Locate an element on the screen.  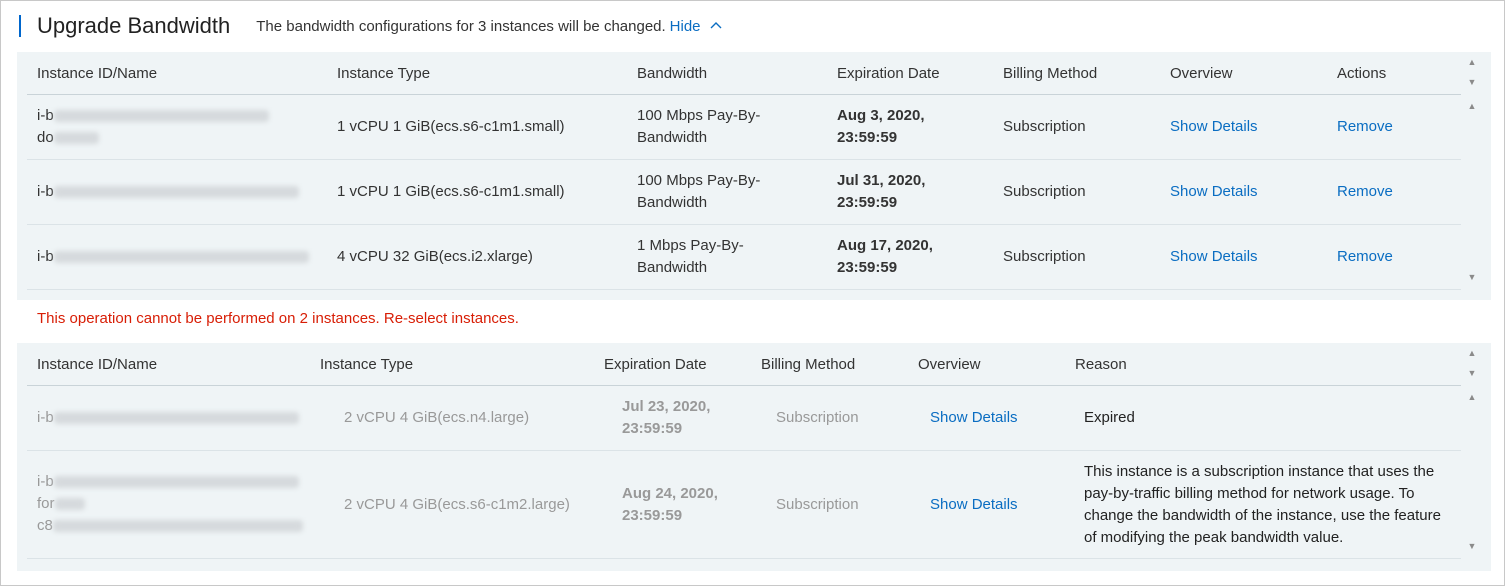
instance-type-cell: 2 vCPU 4 GiB(ecs.s6-c1m2.large) is located at coordinates (457, 504).